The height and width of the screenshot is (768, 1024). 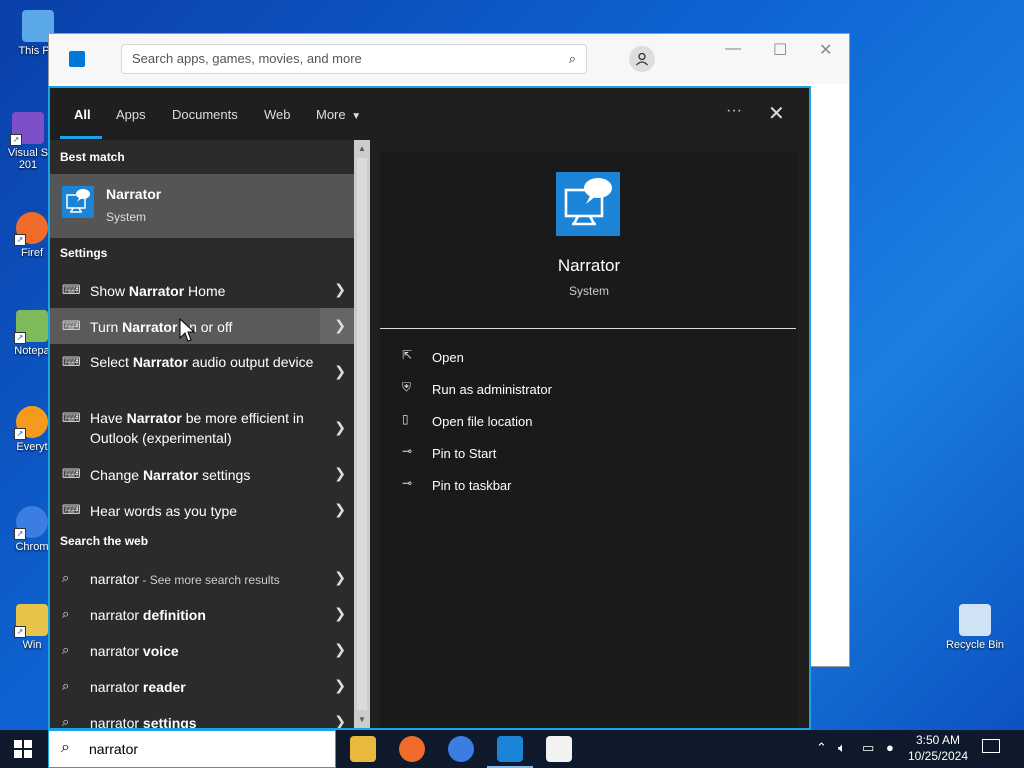 I want to click on scroll-down-icon: ▼, so click(x=362, y=719).